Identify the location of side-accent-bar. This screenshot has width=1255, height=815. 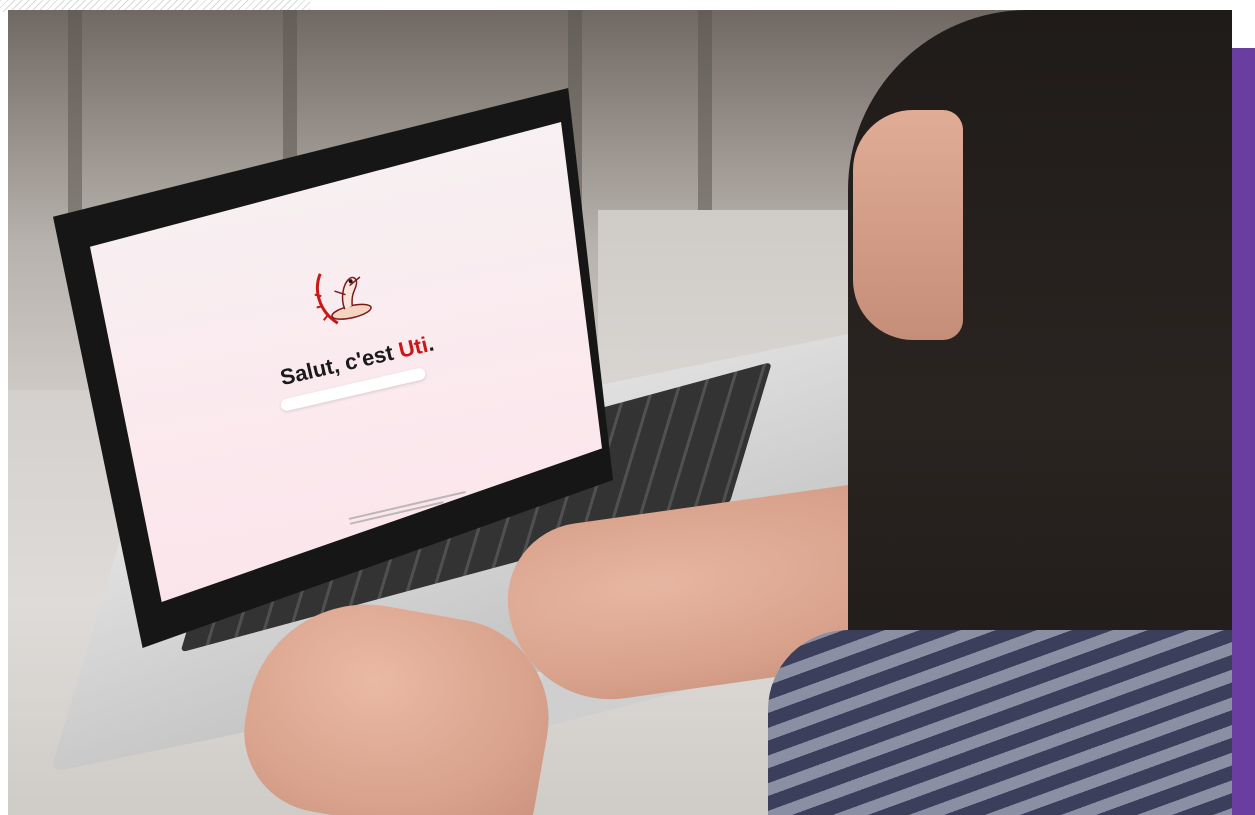
(1243, 431).